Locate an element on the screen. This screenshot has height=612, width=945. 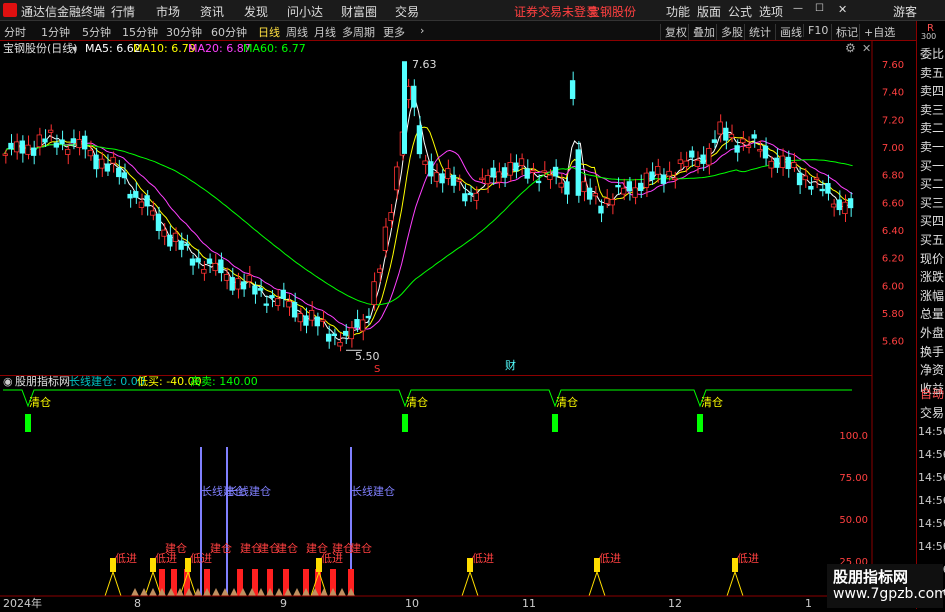
menu-trade: 交易 is located at coordinates (407, 11).